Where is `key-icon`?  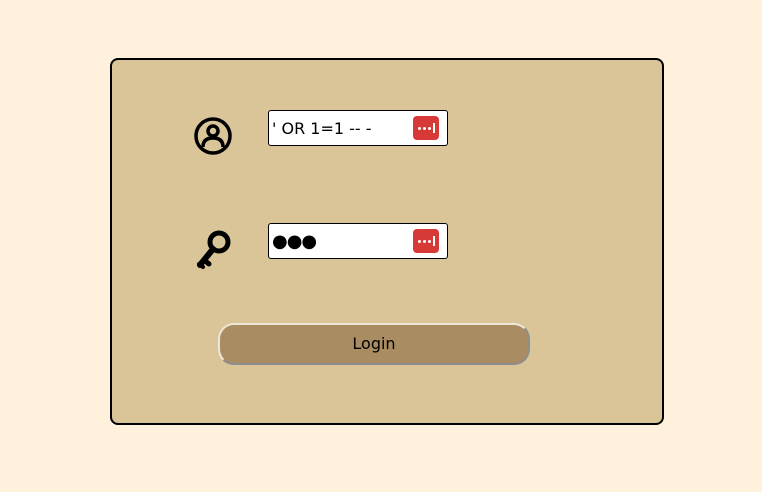
key-icon is located at coordinates (214, 249).